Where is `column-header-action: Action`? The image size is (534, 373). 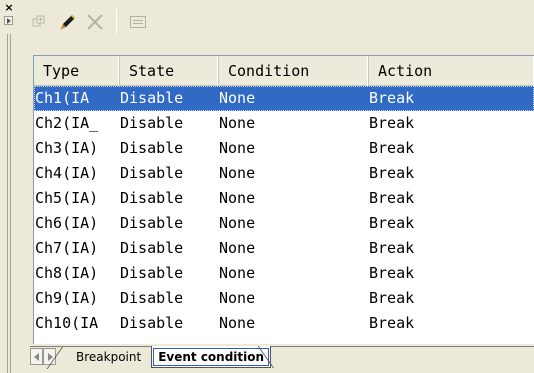
column-header-action: Action is located at coordinates (451, 71).